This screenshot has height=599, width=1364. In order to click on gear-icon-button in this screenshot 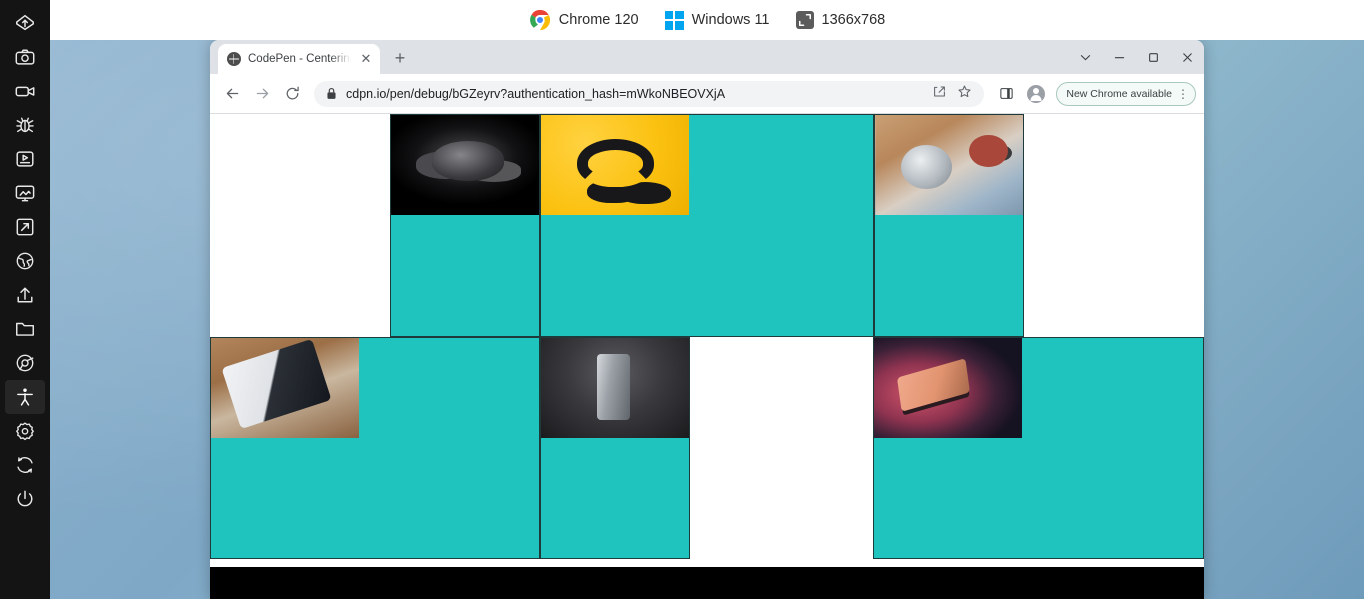, I will do `click(25, 431)`.